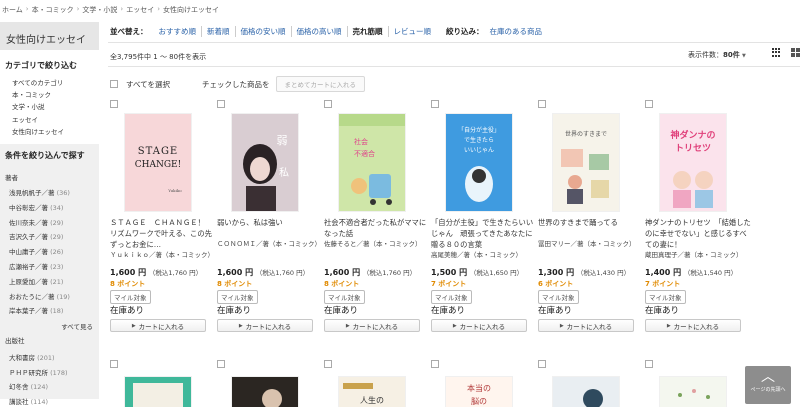 Image resolution: width=800 pixels, height=407 pixels. Describe the element at coordinates (54, 237) in the screenshot. I see `author-filter-item: 吉沢久子／著 (29)` at that location.